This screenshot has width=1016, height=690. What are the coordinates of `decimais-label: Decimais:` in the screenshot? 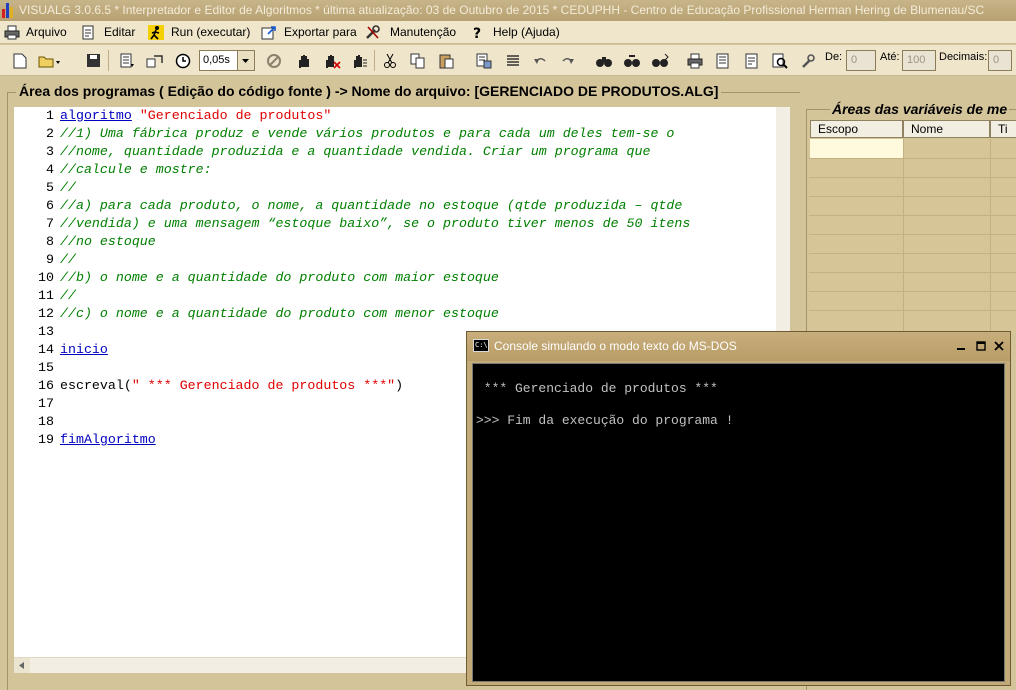 It's located at (963, 57).